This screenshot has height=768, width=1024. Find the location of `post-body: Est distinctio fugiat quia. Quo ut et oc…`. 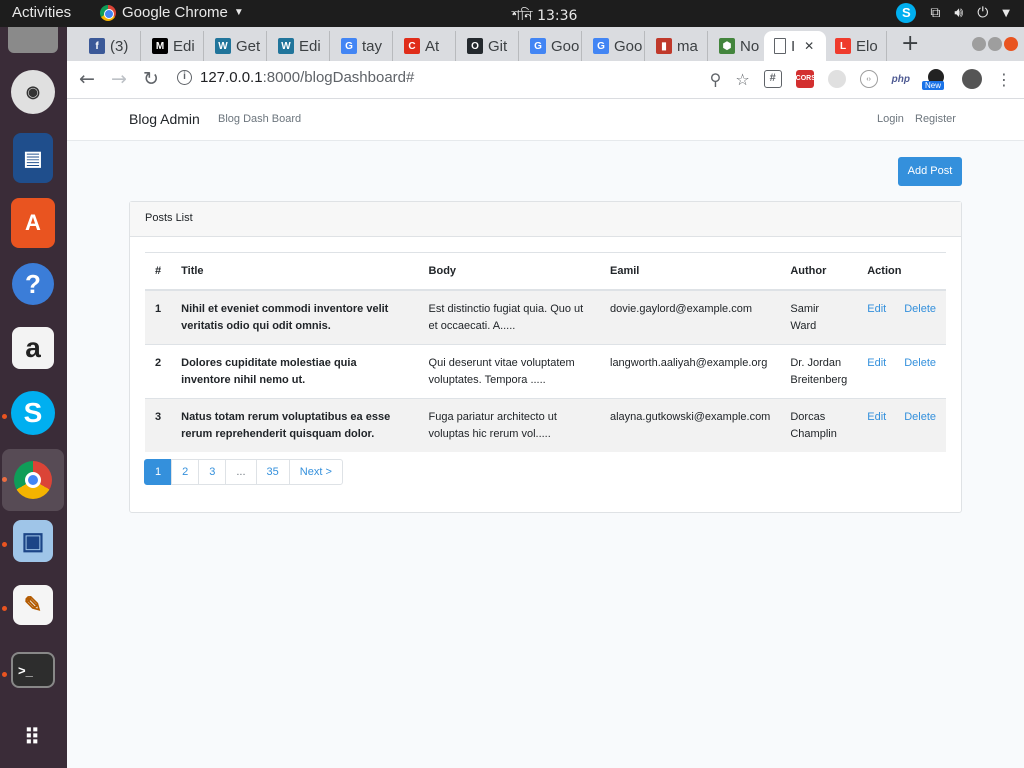

post-body: Est distinctio fugiat quia. Quo ut et oc… is located at coordinates (509, 317).